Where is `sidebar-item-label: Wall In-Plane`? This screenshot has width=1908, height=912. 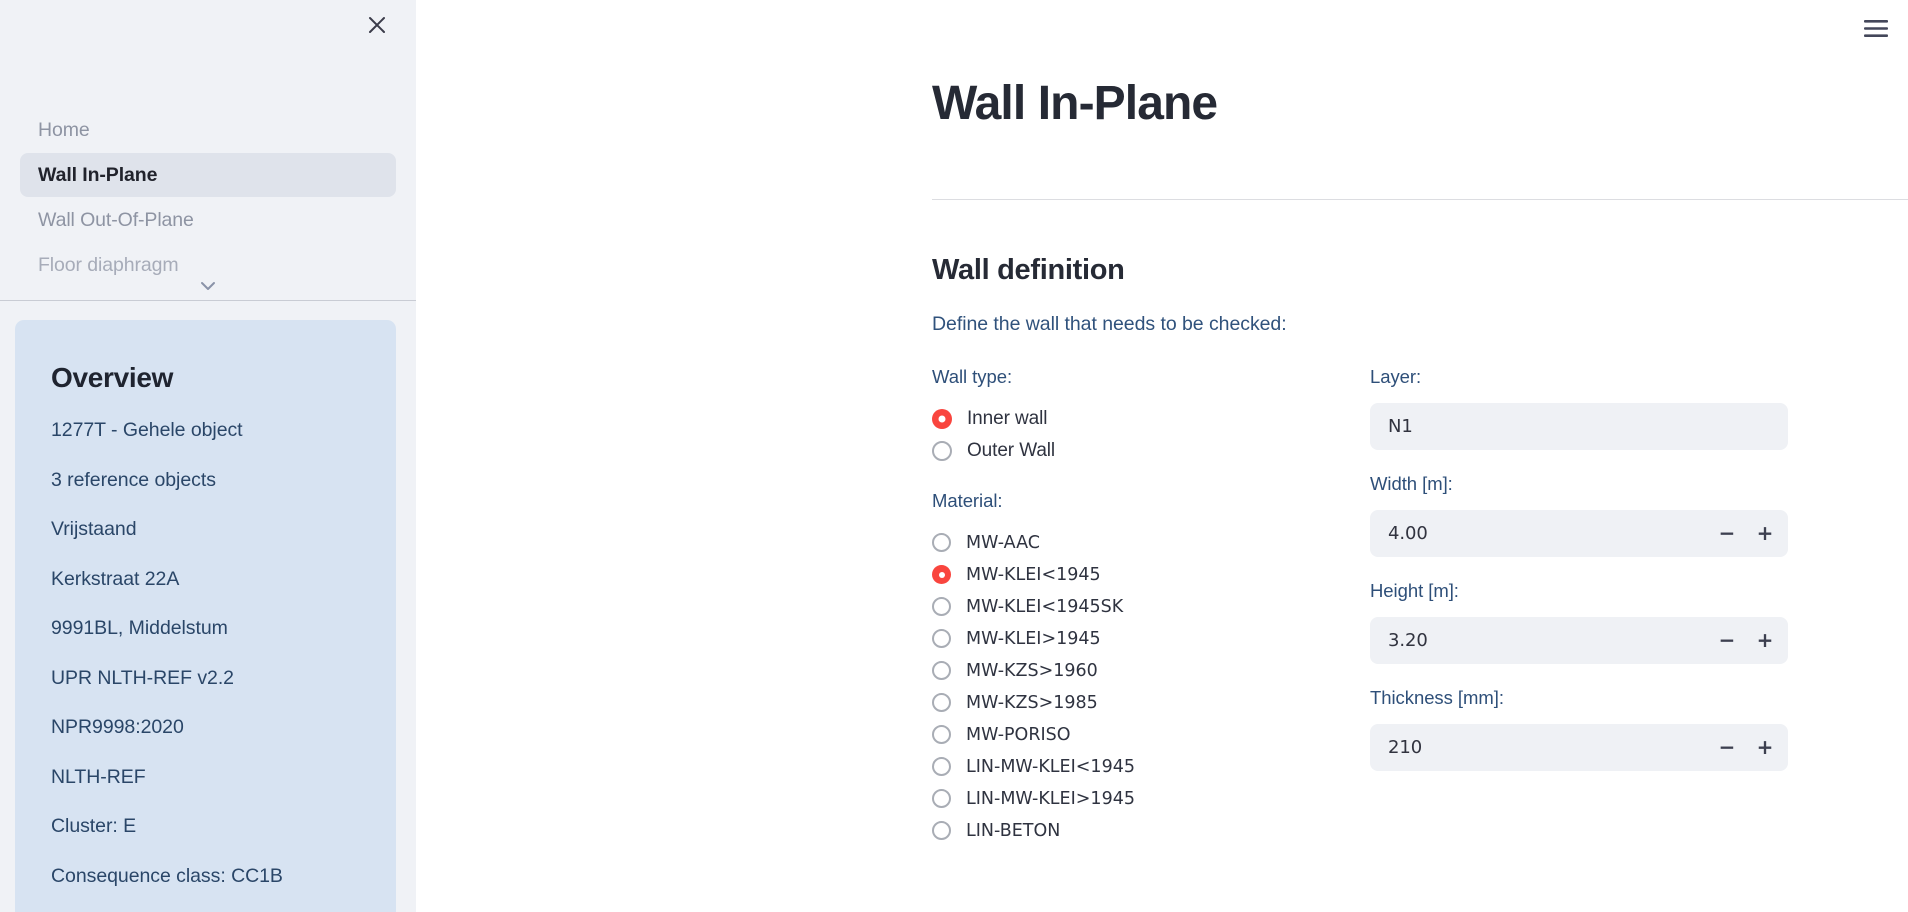
sidebar-item-label: Wall In-Plane is located at coordinates (98, 174).